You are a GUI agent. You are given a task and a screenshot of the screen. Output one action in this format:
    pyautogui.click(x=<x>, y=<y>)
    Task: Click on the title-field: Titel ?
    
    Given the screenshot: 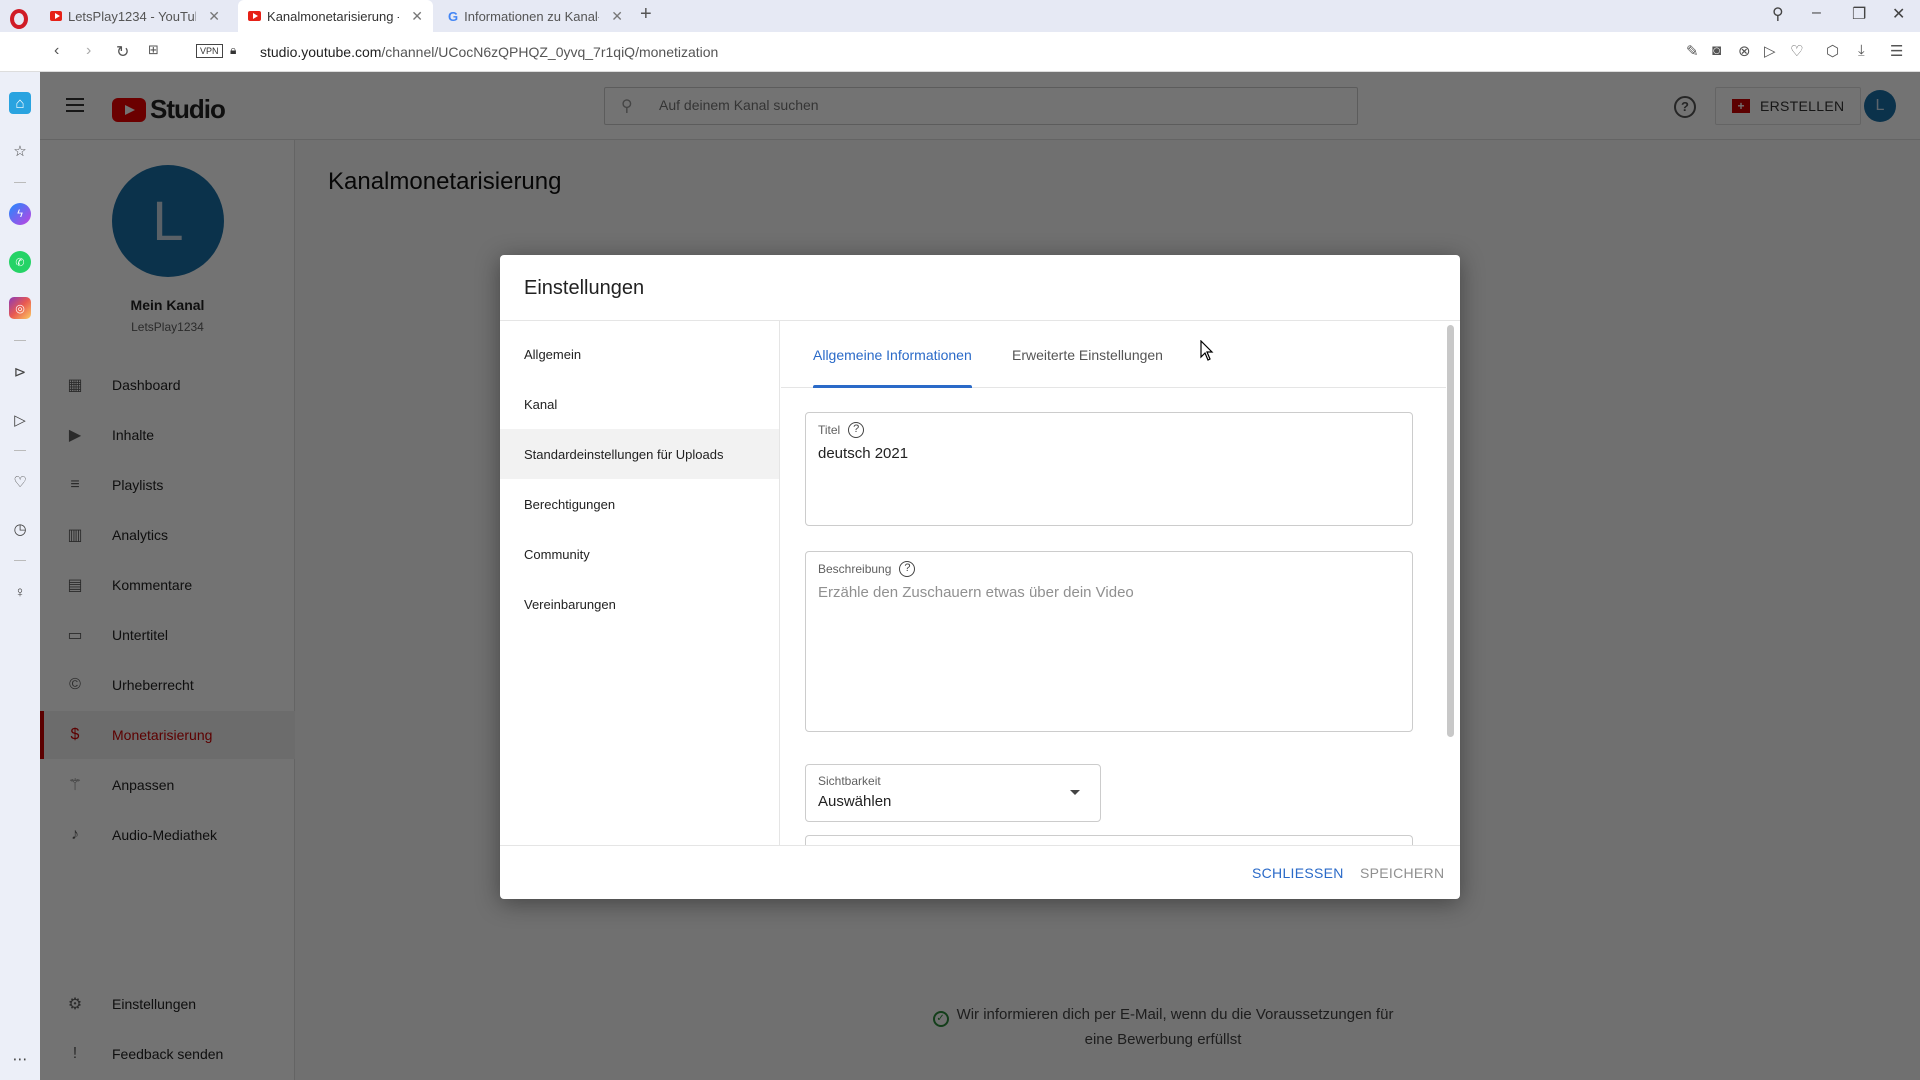 What is the action you would take?
    pyautogui.click(x=1109, y=469)
    